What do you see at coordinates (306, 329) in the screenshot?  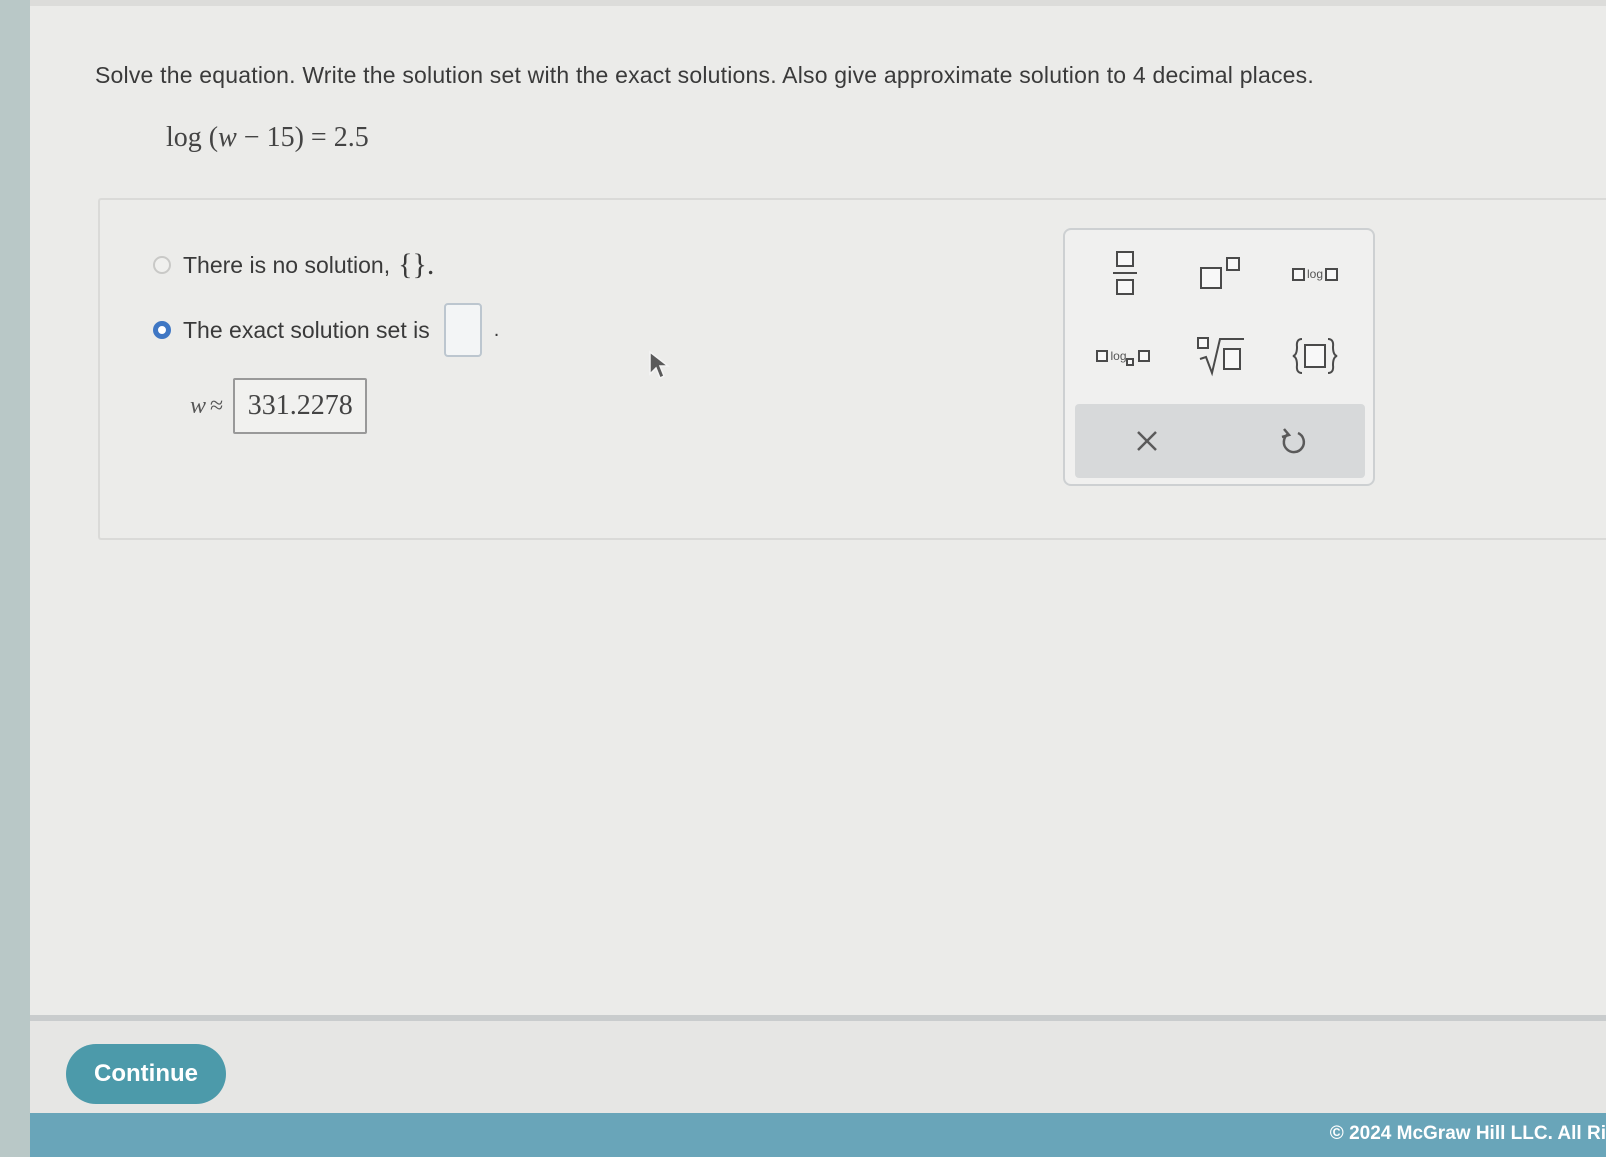 I see `option-exact-solution-label: The exact solution set is` at bounding box center [306, 329].